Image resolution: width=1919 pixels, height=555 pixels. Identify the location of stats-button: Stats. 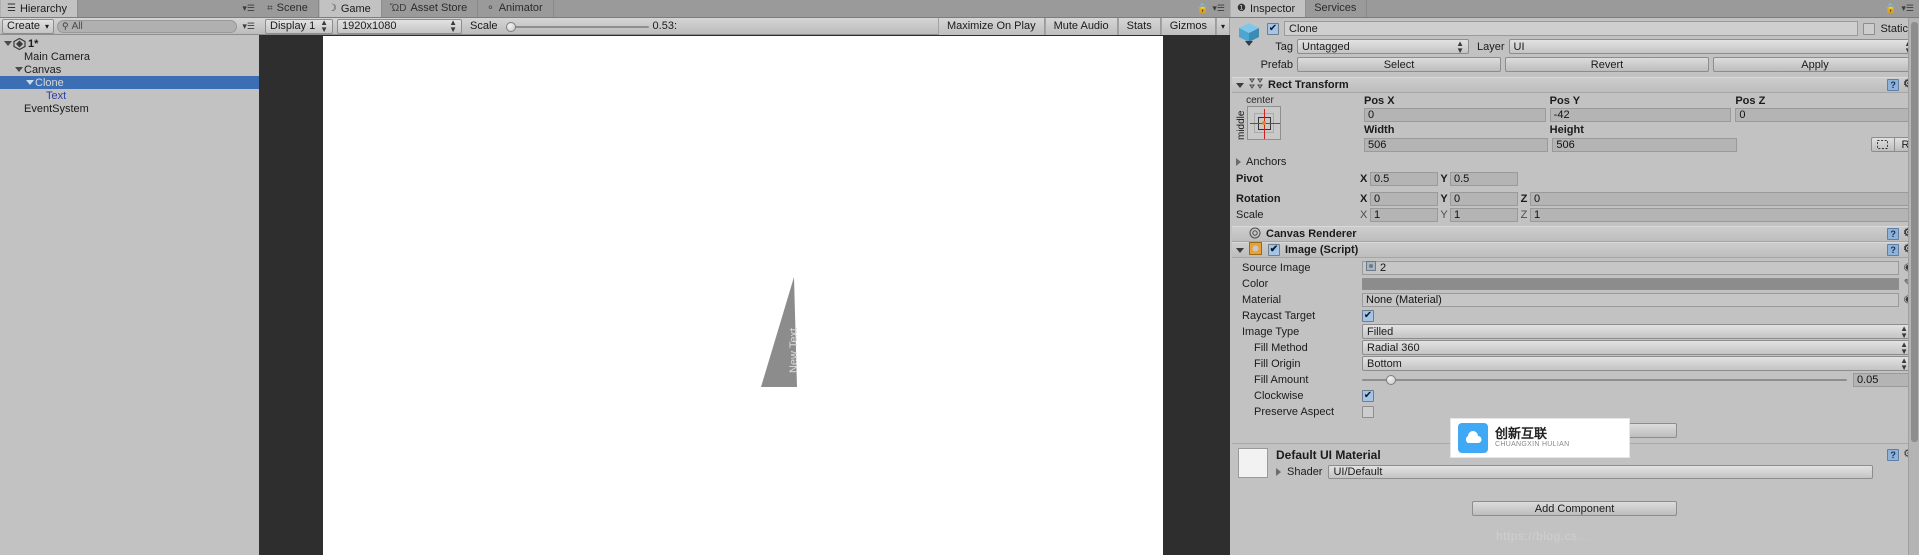
(1139, 26).